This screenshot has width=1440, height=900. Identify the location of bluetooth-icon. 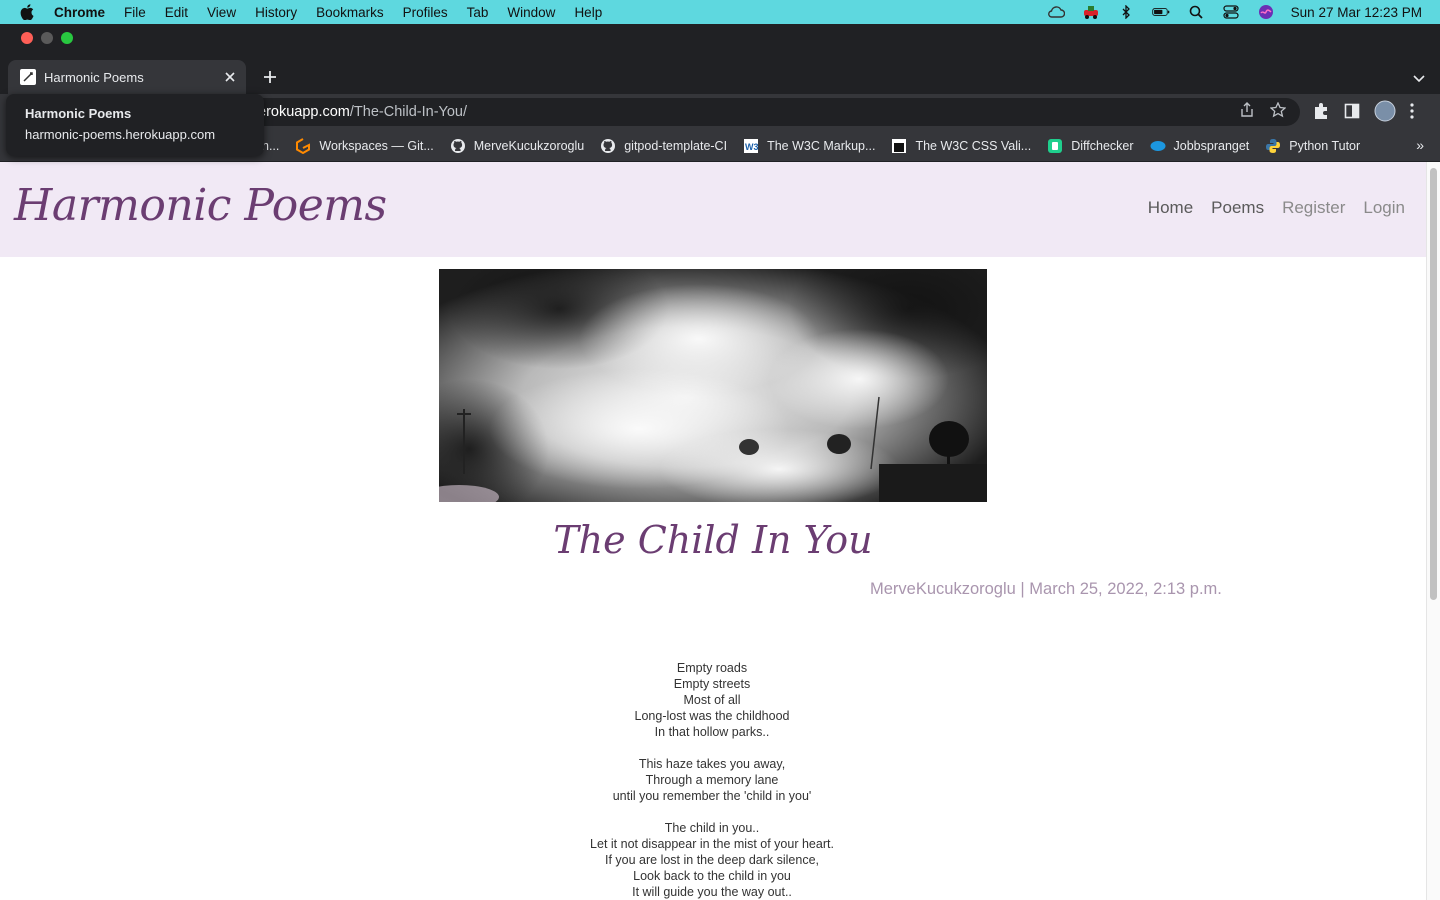
(1126, 12).